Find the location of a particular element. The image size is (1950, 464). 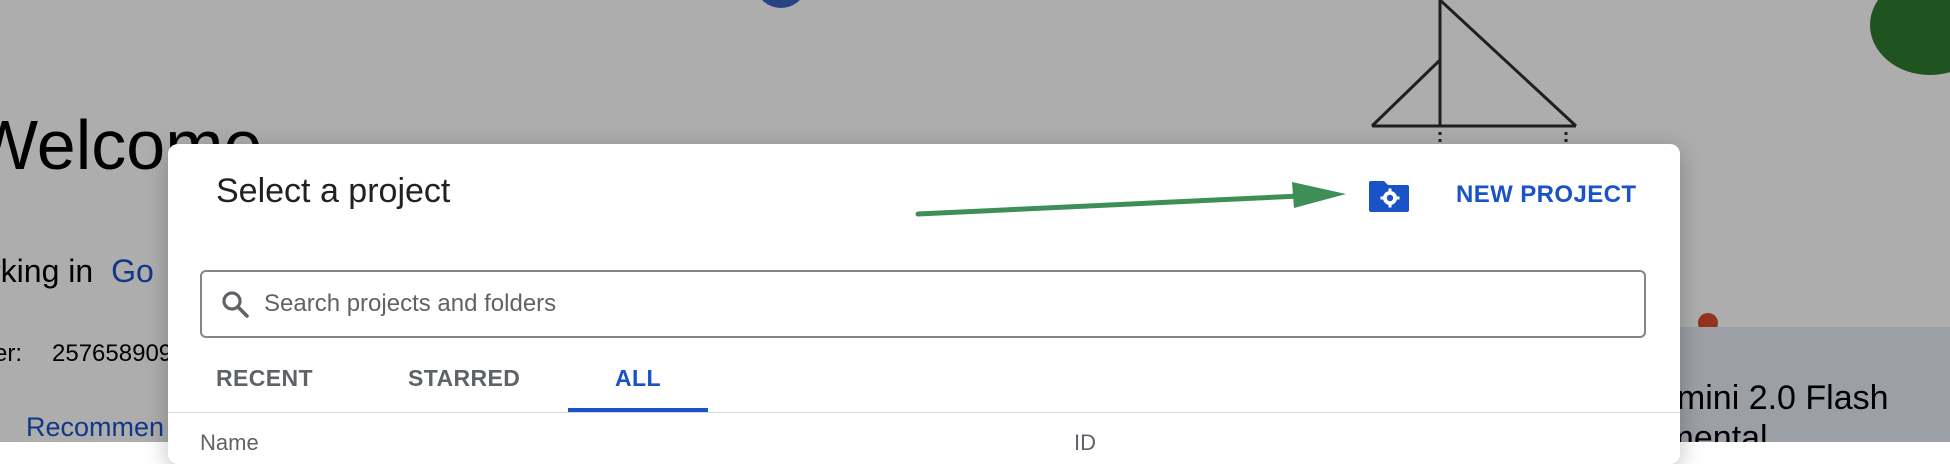

tabs-divider is located at coordinates (924, 412).